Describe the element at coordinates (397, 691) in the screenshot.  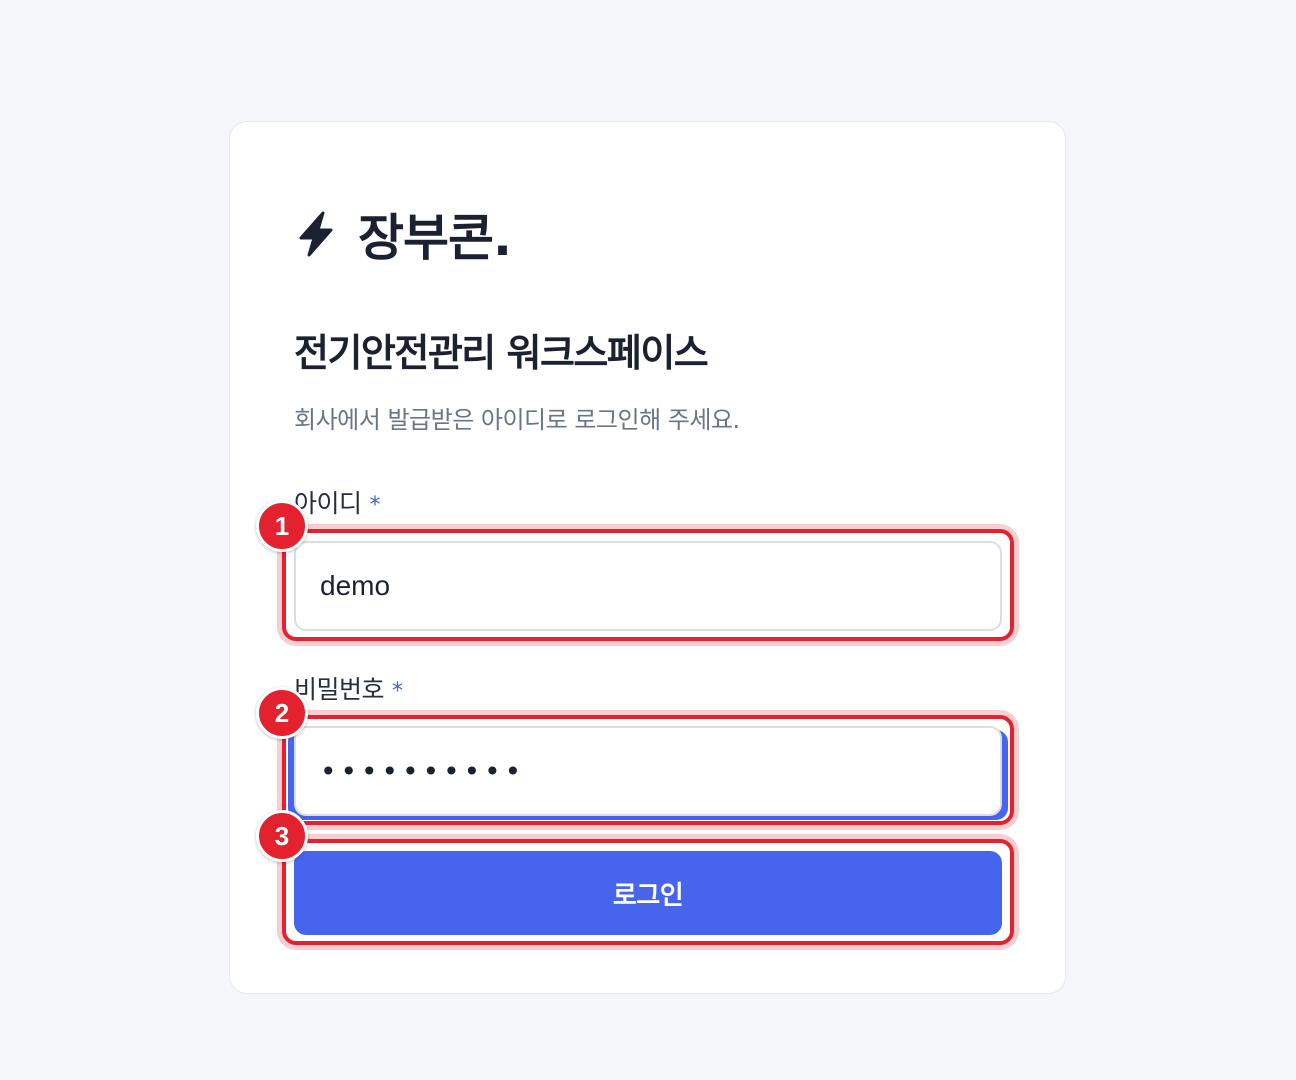
I see `password-required-mark: *` at that location.